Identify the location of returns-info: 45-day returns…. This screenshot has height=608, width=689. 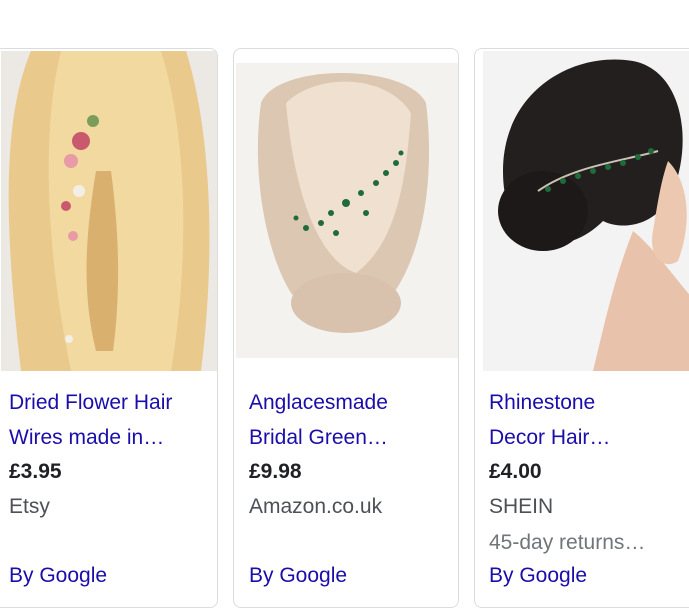
(567, 542).